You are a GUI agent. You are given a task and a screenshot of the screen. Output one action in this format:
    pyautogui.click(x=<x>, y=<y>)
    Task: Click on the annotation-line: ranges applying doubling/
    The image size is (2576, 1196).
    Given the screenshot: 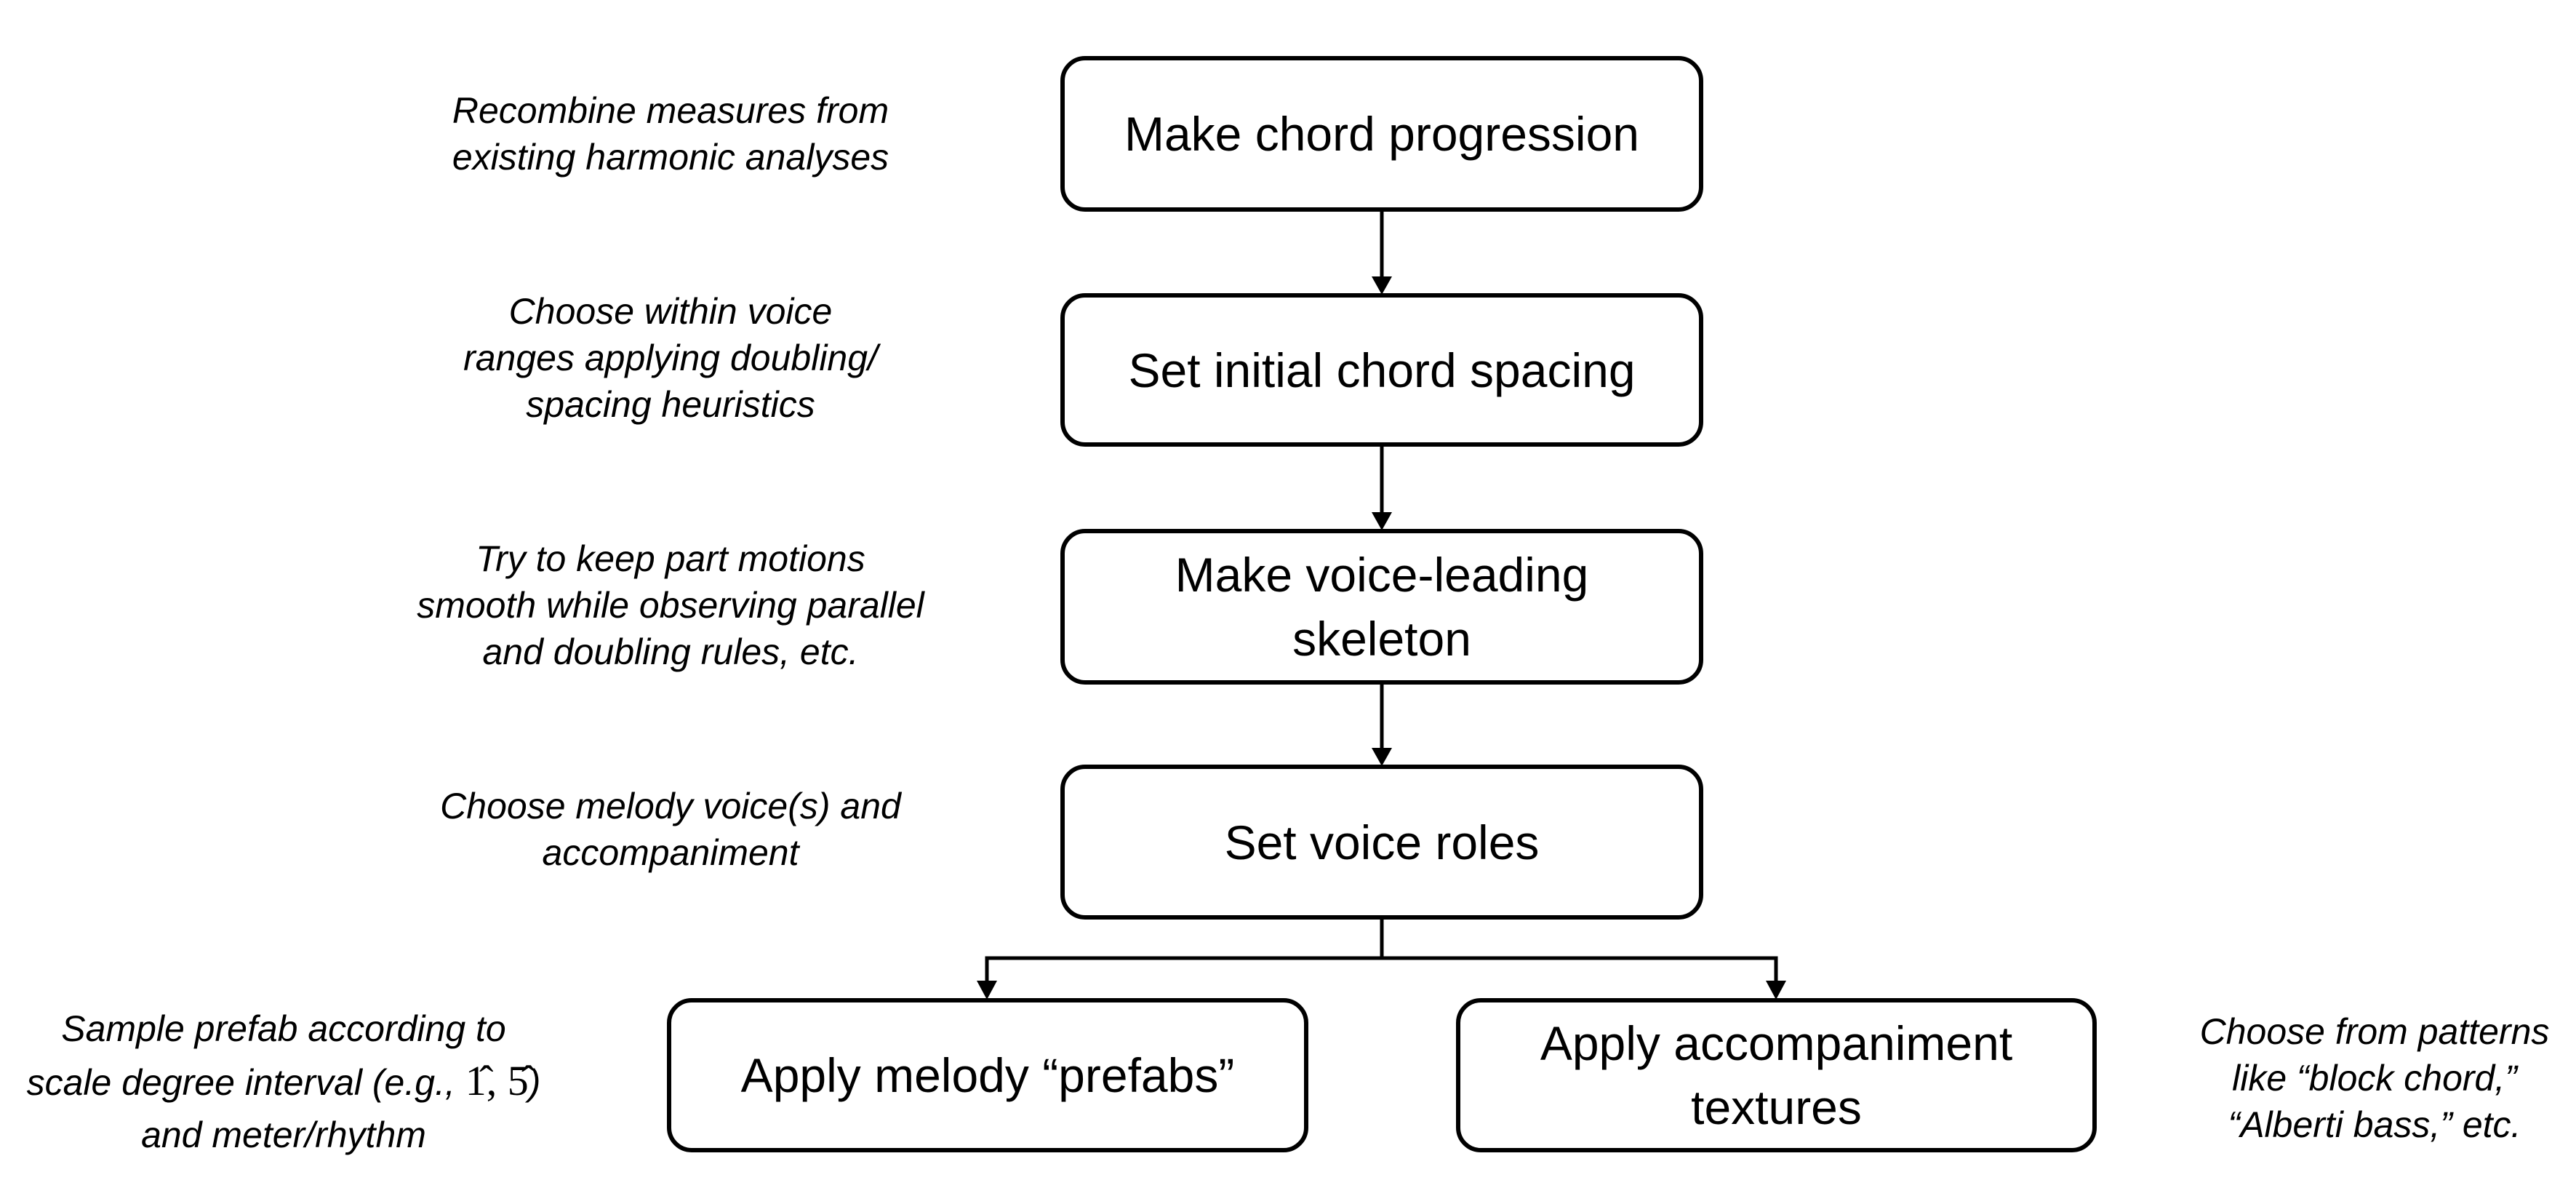 What is the action you would take?
    pyautogui.click(x=670, y=358)
    